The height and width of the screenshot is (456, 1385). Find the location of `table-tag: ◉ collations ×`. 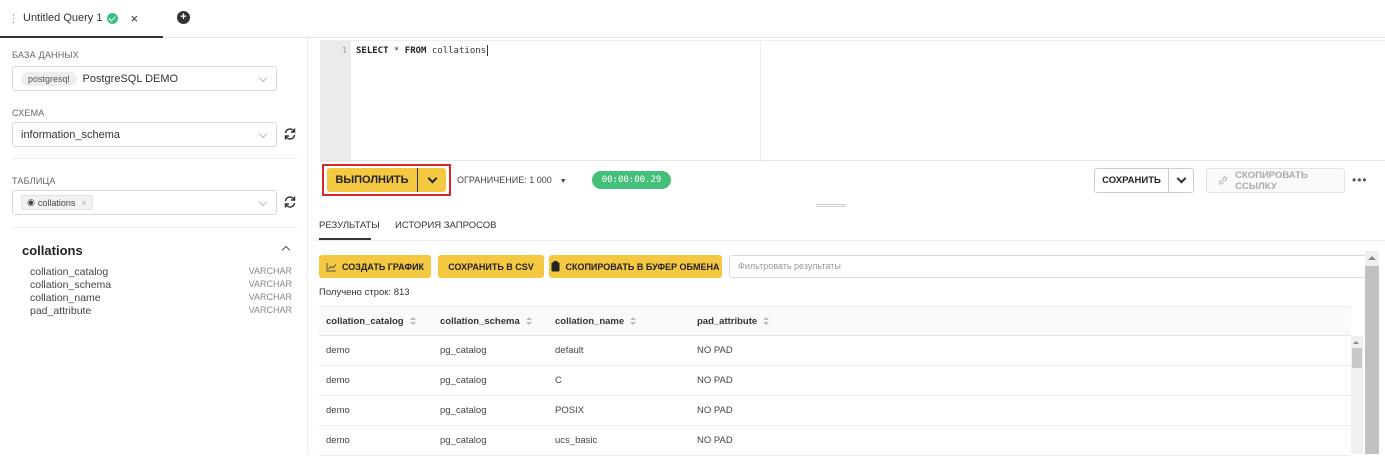

table-tag: ◉ collations × is located at coordinates (57, 202).